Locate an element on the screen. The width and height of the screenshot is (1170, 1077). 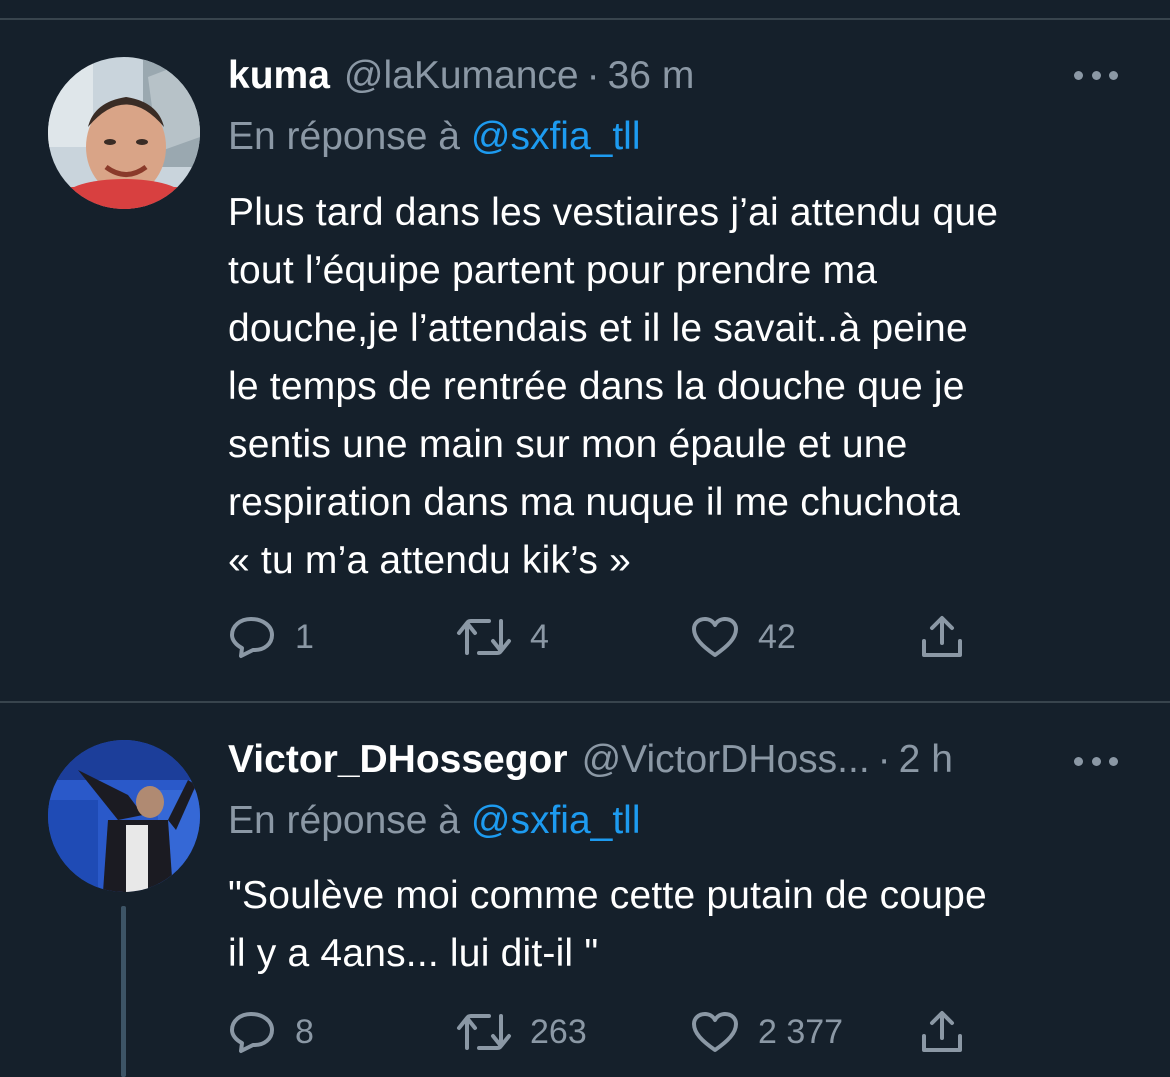
reply-button: 1 is located at coordinates (271, 637).